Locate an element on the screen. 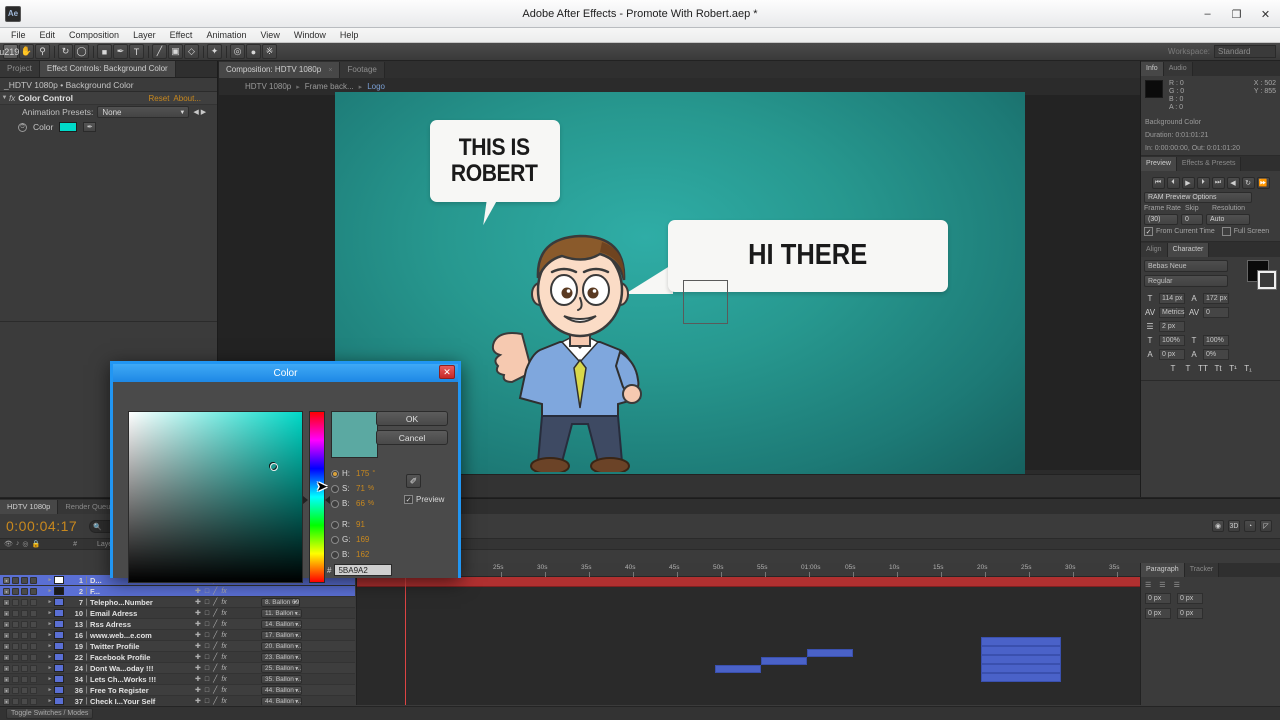 The height and width of the screenshot is (720, 1280). layer-parent: 20. Ballon ... ▼ is located at coordinates (290, 646).